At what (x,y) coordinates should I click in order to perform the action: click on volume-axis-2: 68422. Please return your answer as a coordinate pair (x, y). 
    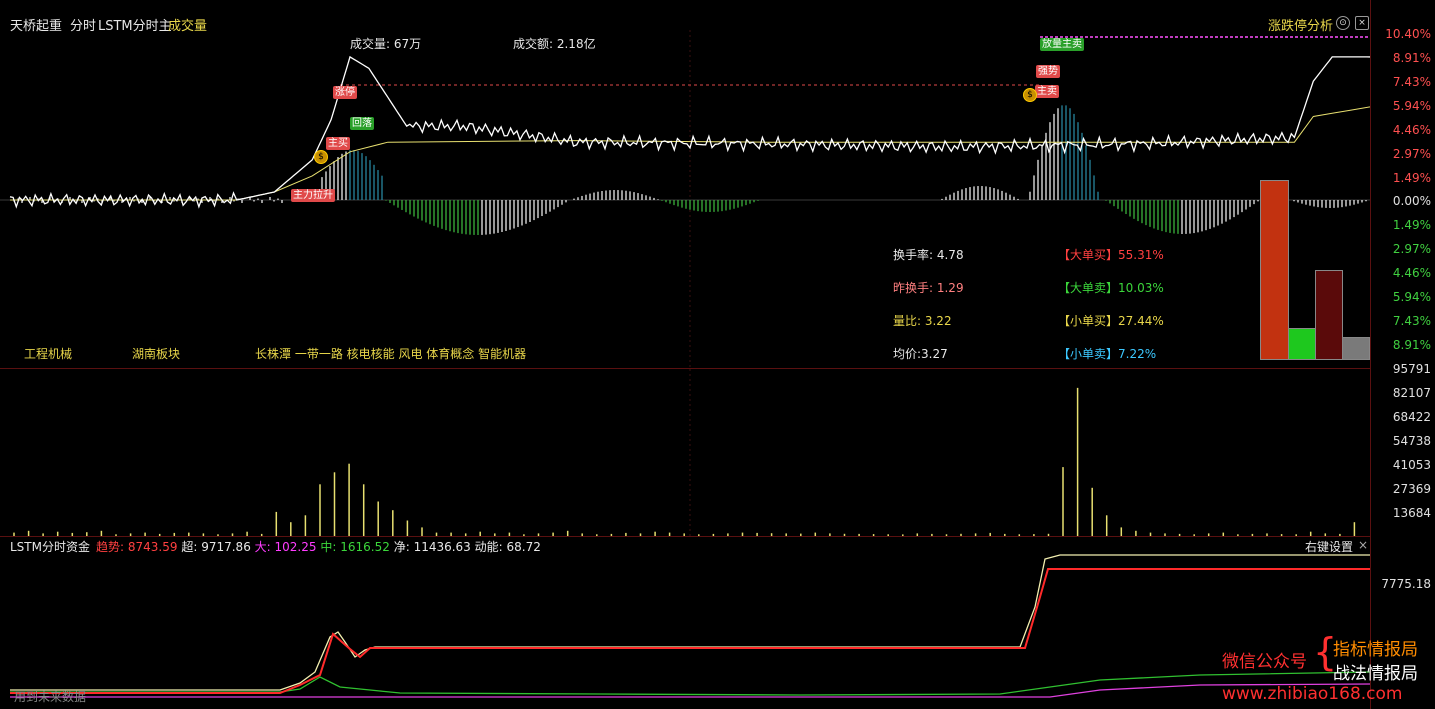
    Looking at the image, I should click on (1411, 417).